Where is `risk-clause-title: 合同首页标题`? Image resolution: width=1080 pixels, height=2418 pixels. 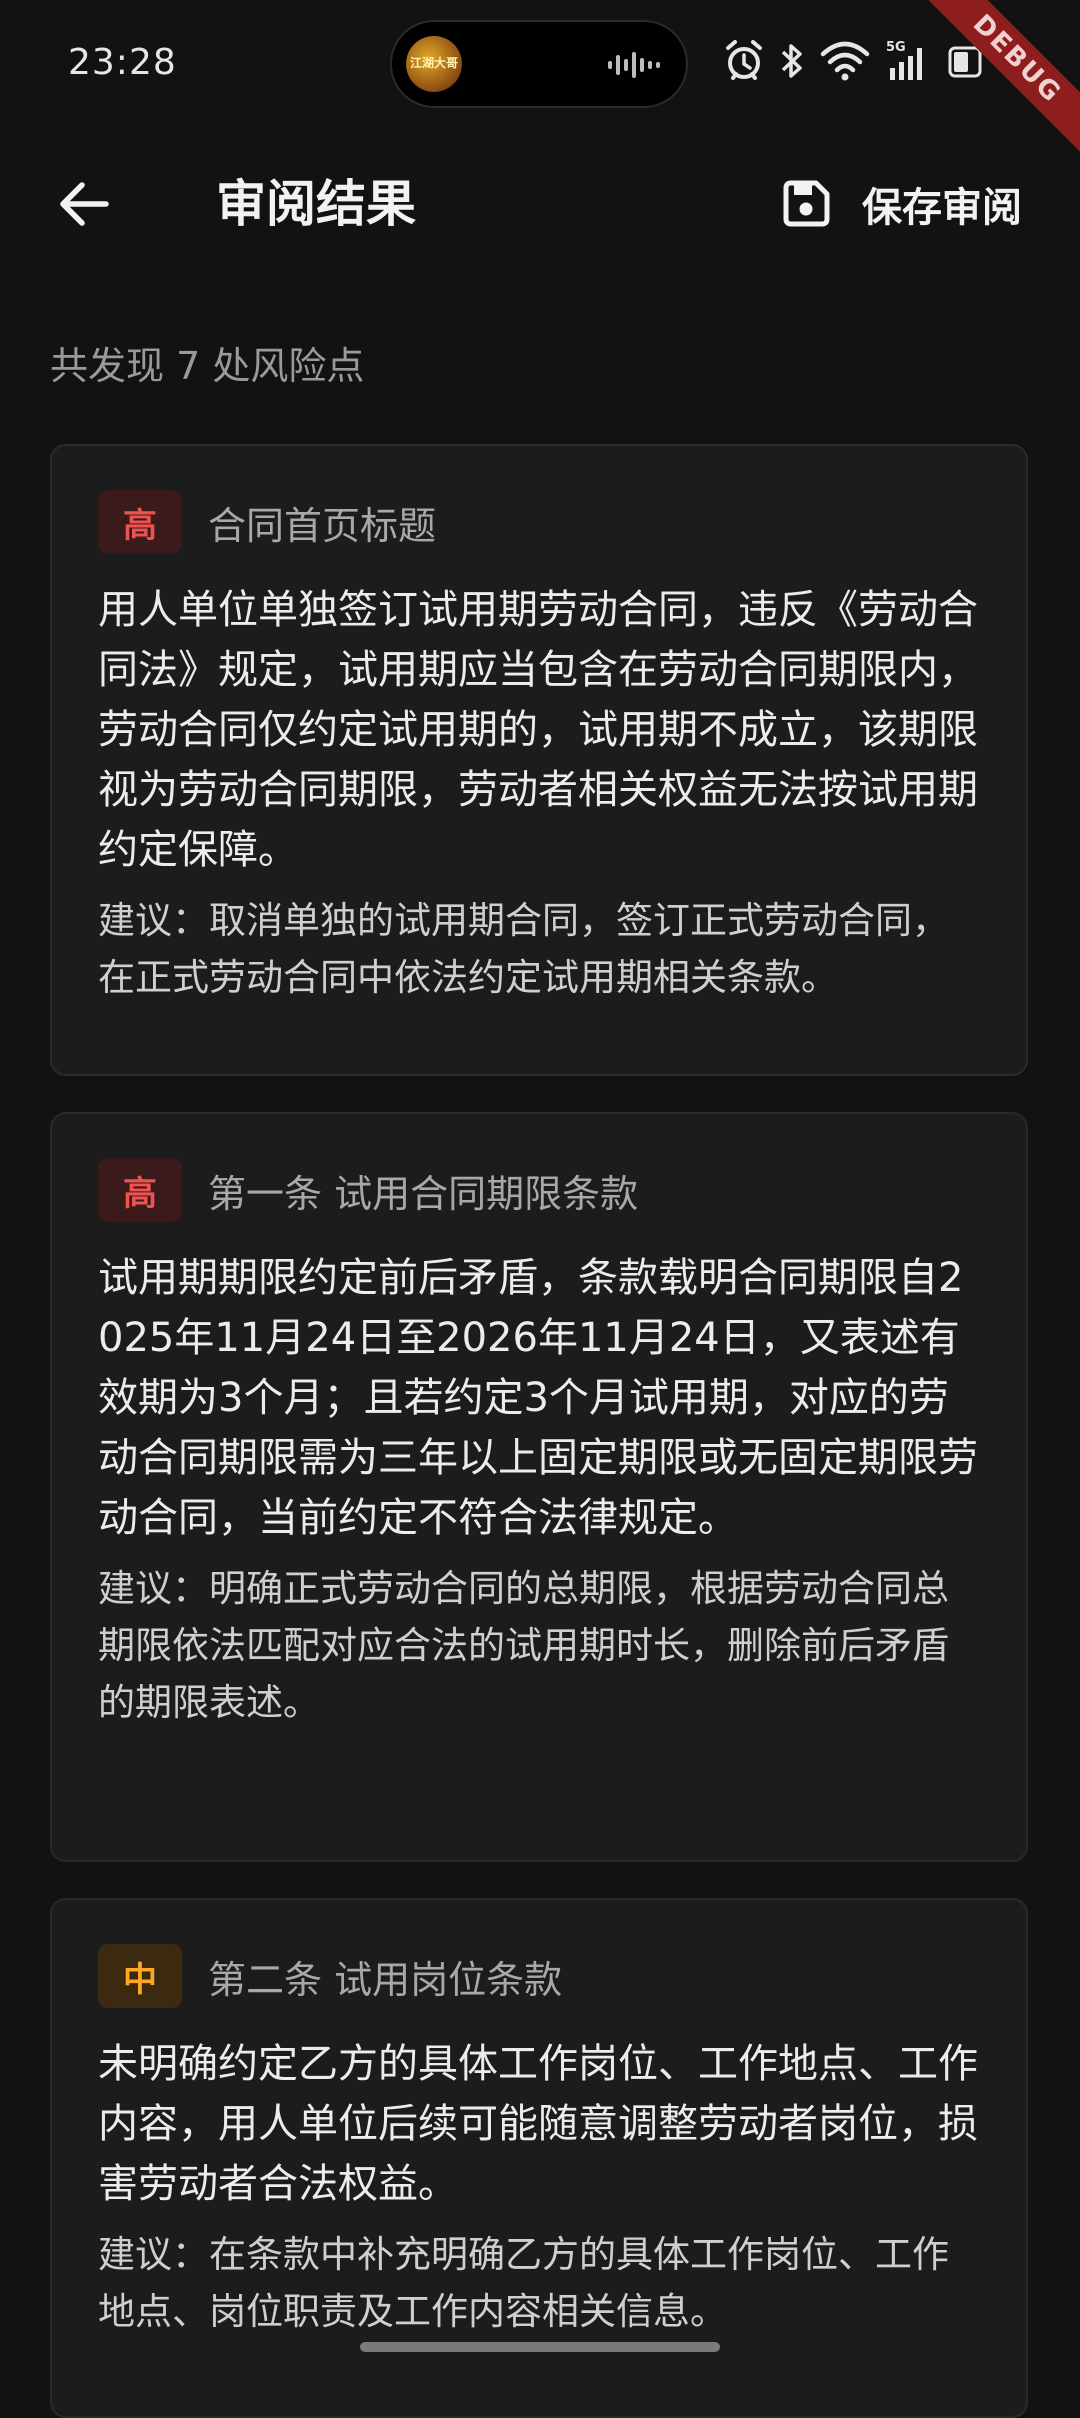
risk-clause-title: 合同首页标题 is located at coordinates (322, 525).